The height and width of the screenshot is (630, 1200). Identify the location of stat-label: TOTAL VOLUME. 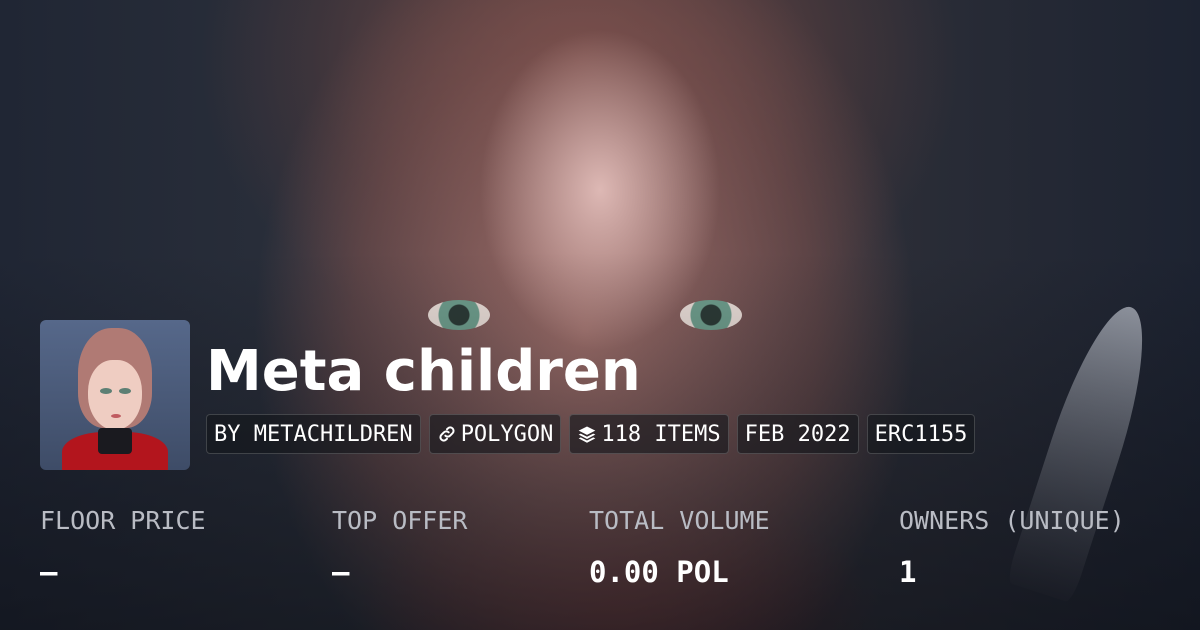
(679, 520).